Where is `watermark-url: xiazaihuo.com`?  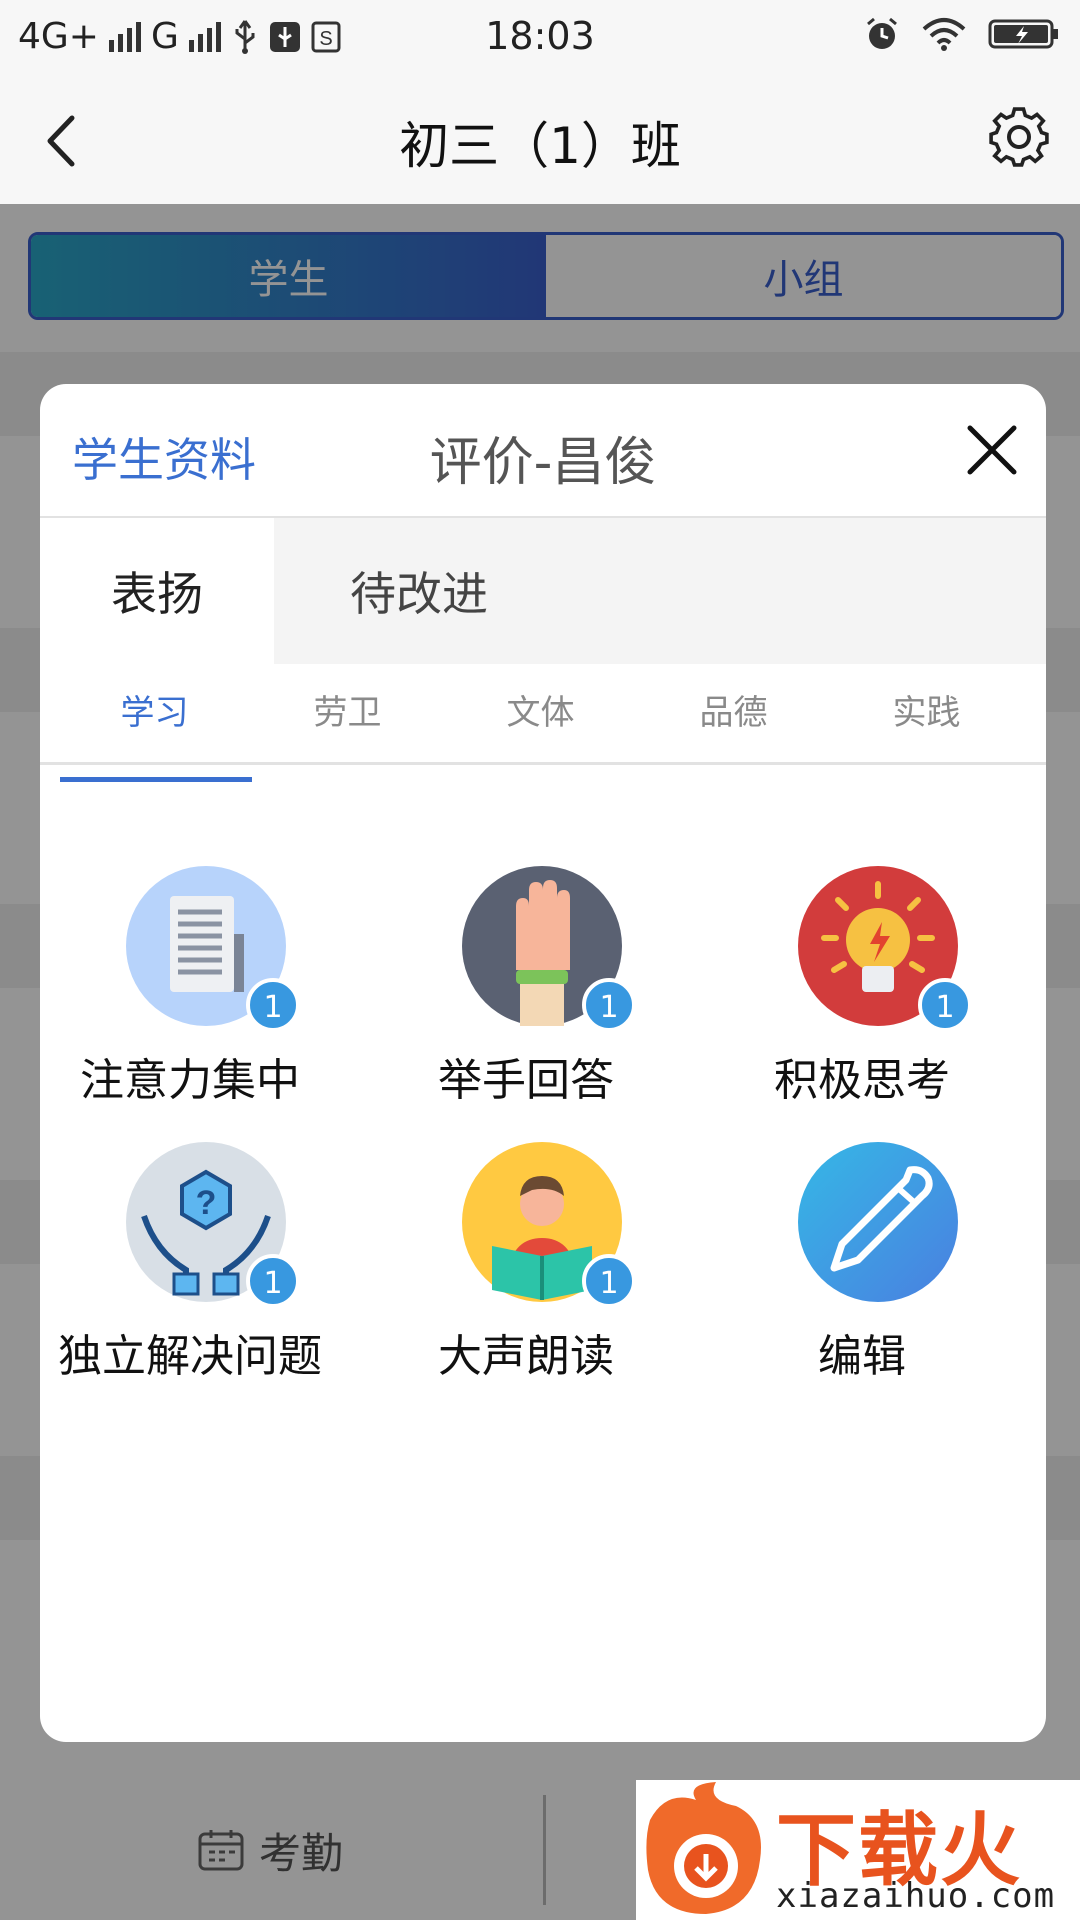
watermark-url: xiazaihuo.com is located at coordinates (916, 1896).